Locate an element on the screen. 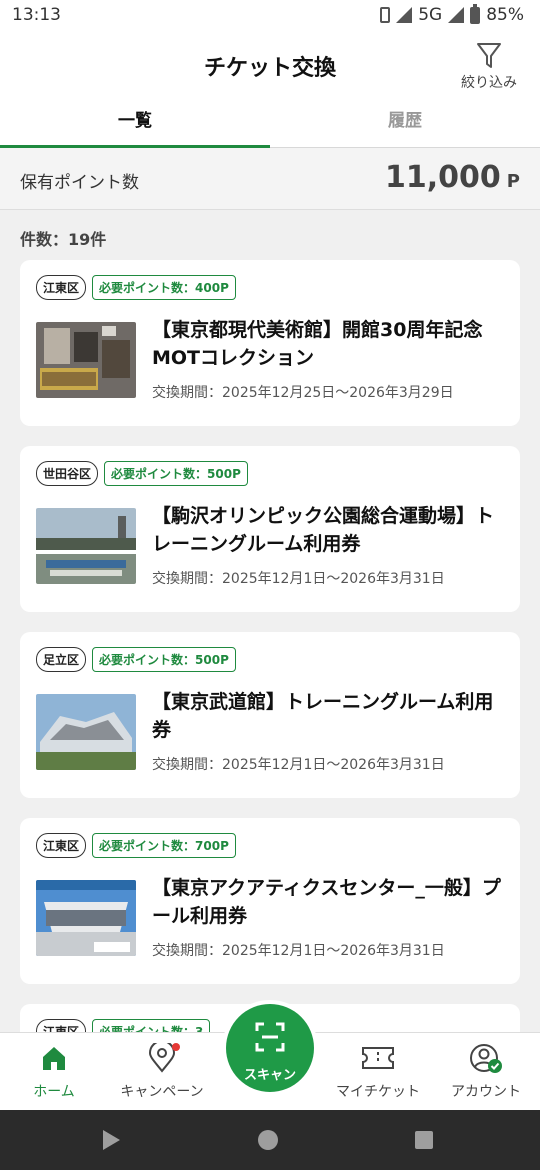  location-pin-icon is located at coordinates (164, 1056).